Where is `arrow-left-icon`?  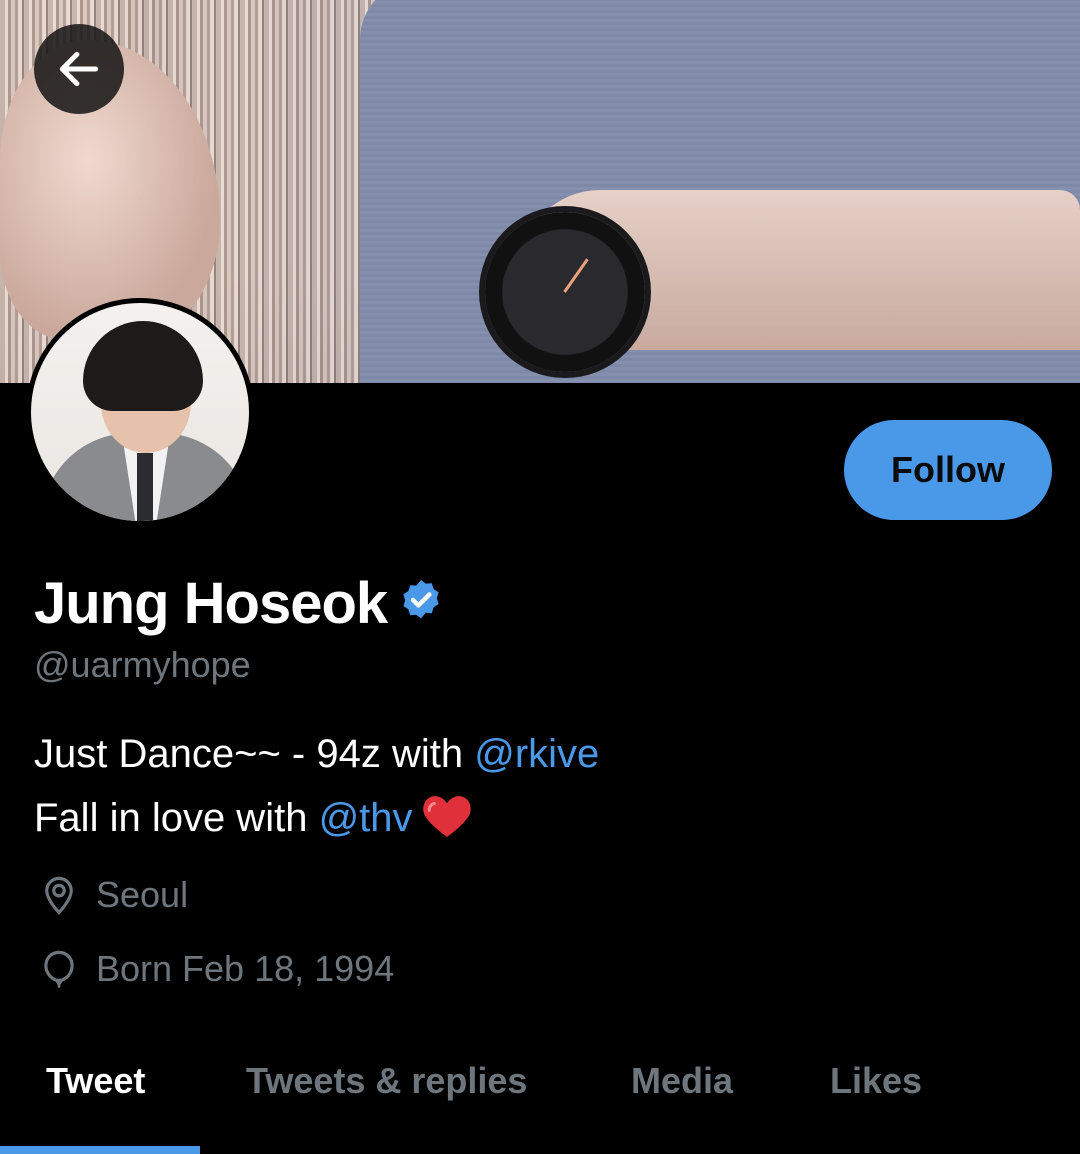 arrow-left-icon is located at coordinates (79, 69).